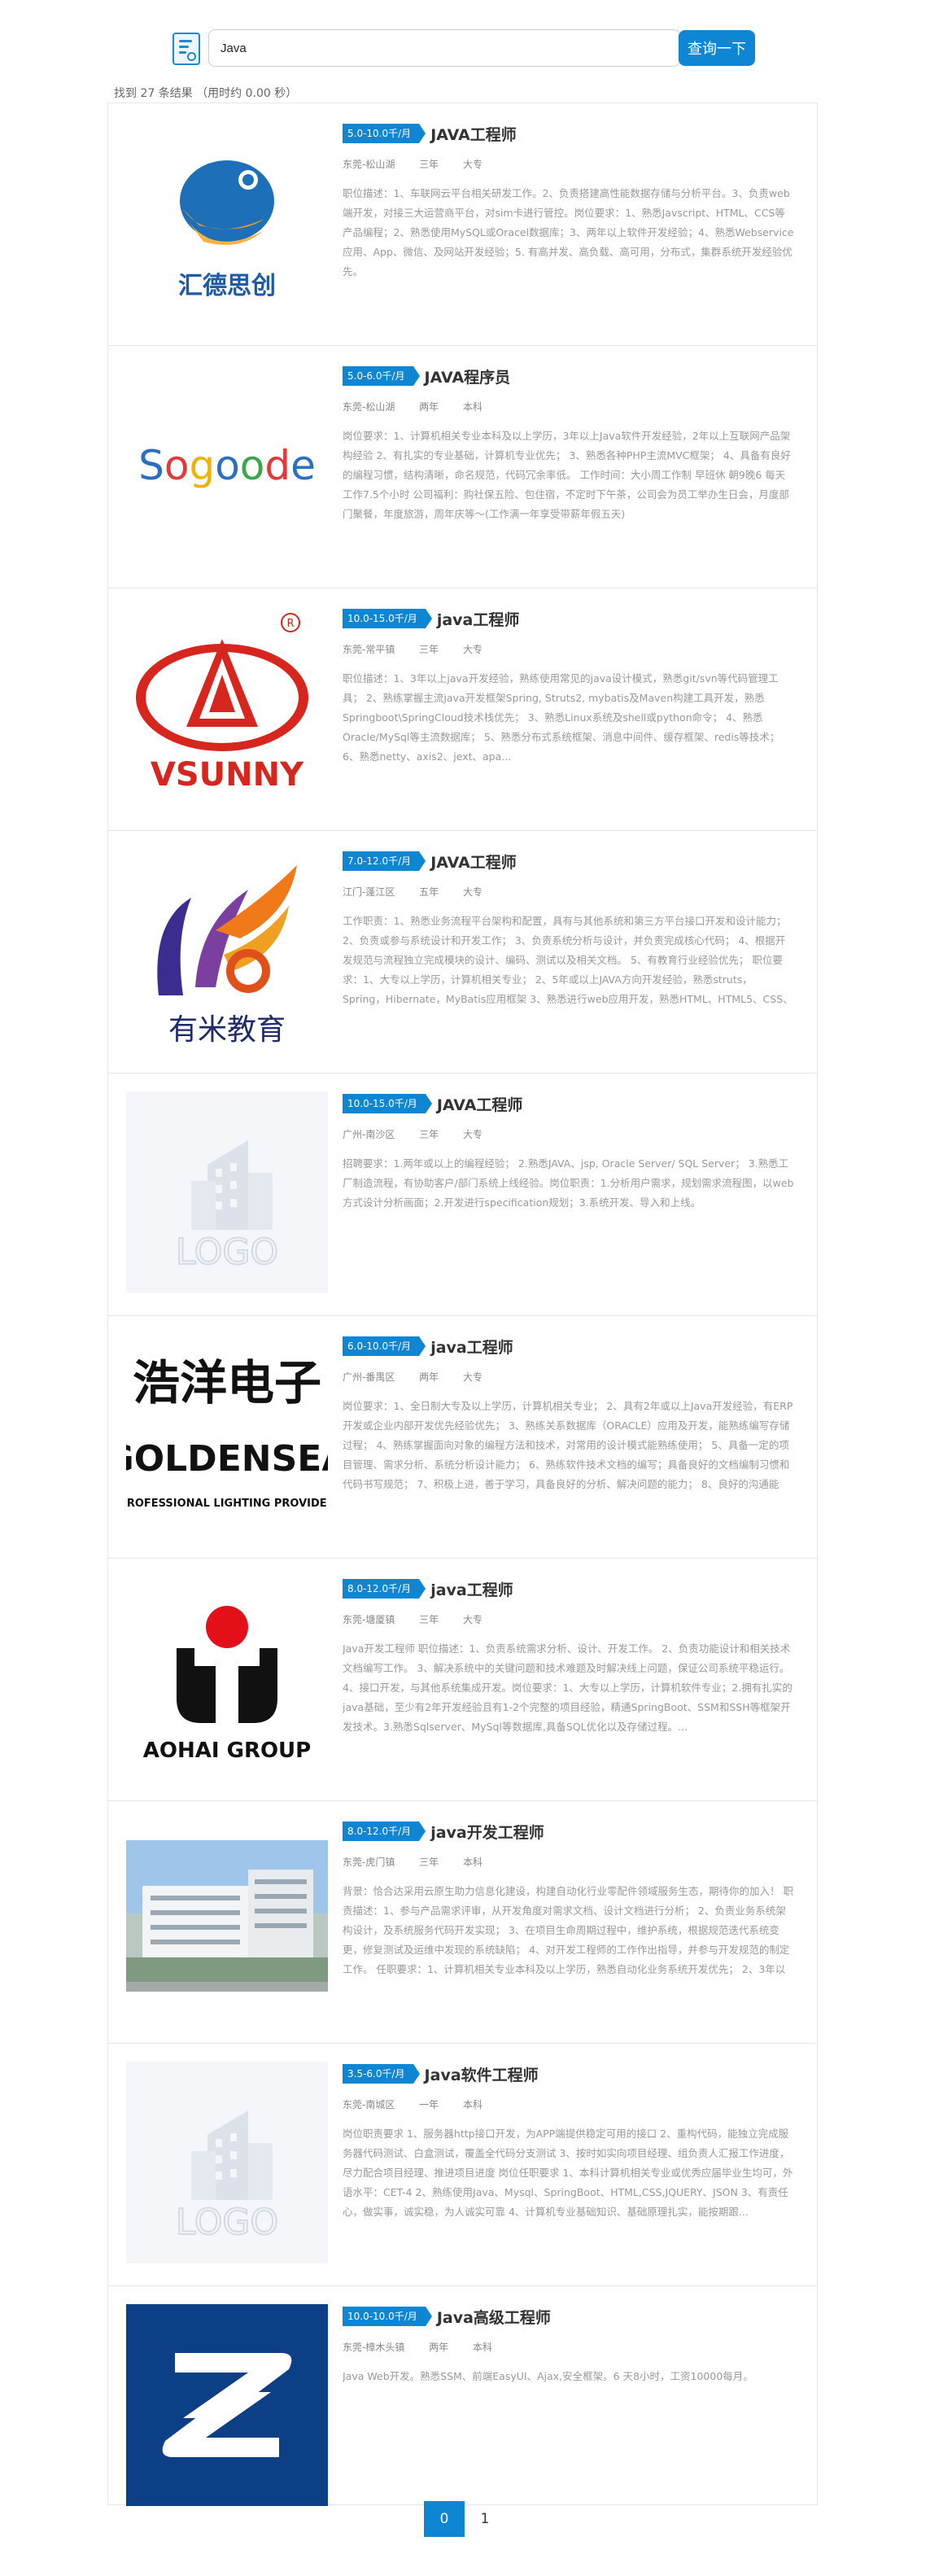  I want to click on svg-text: PROFESSIONAL LIGHTING PROVIDER, so click(227, 1504).